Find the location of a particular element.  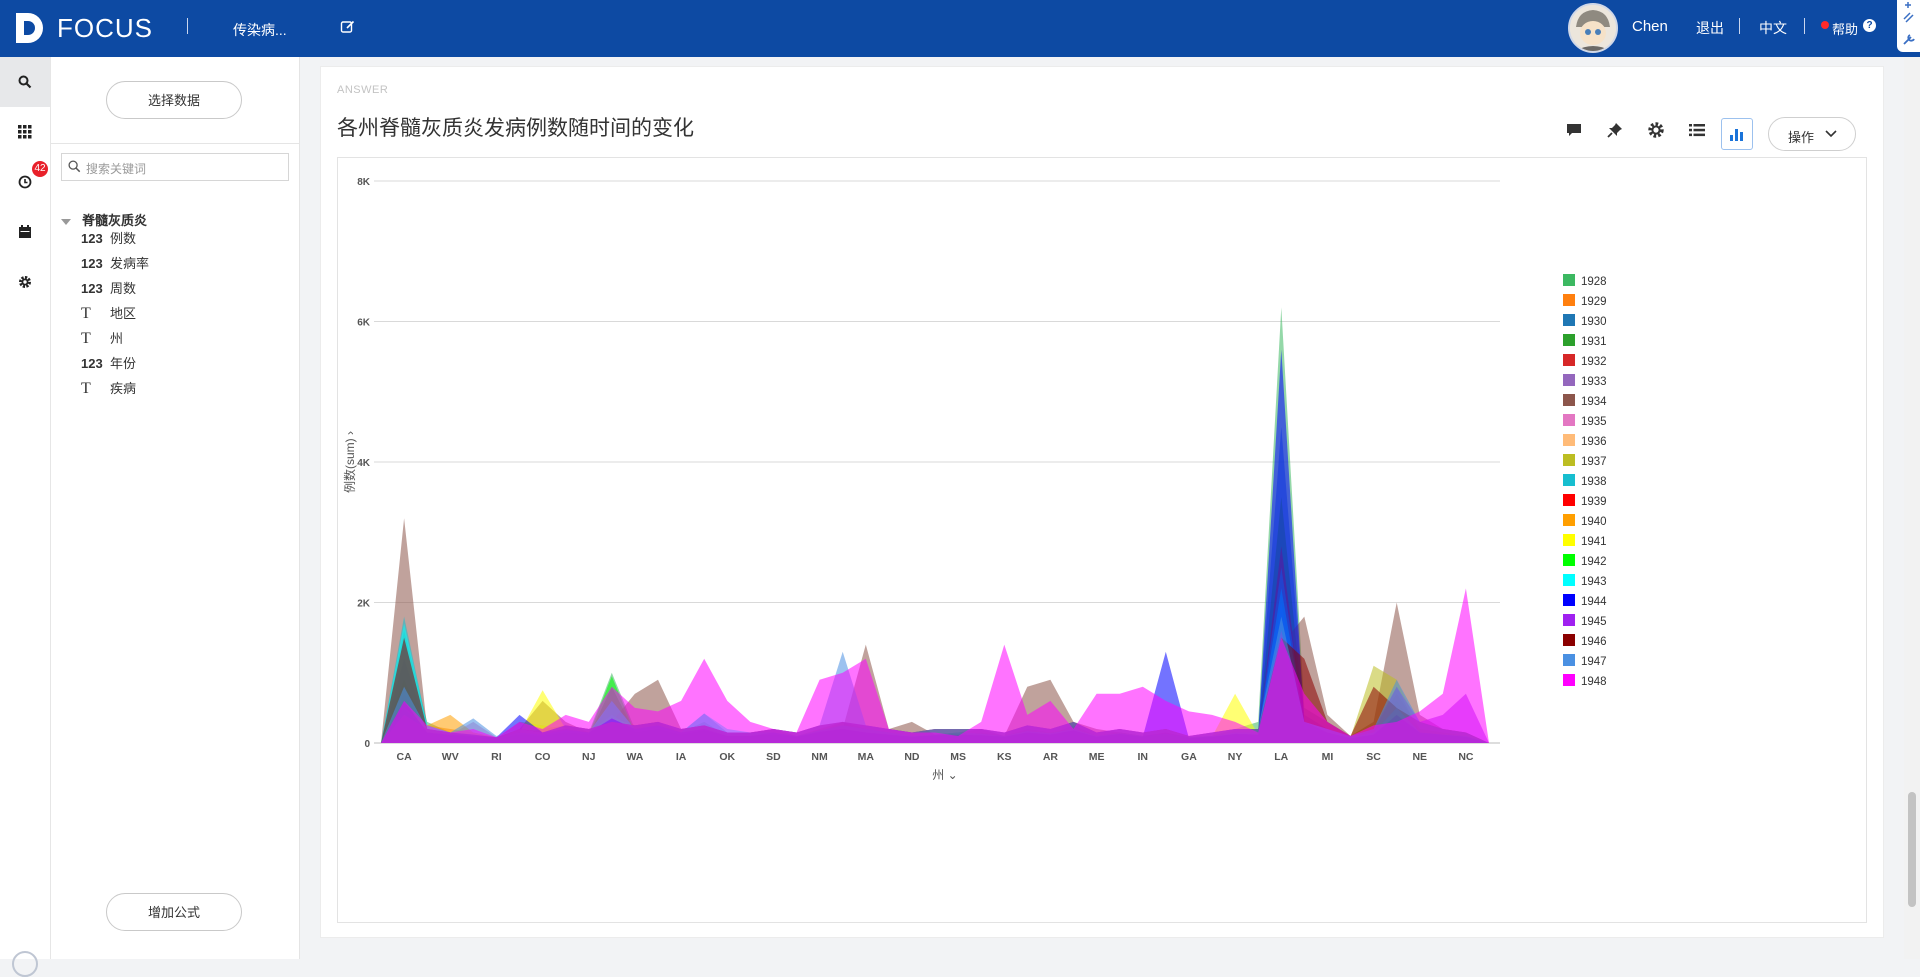

language-switch: 中文 is located at coordinates (1773, 28).